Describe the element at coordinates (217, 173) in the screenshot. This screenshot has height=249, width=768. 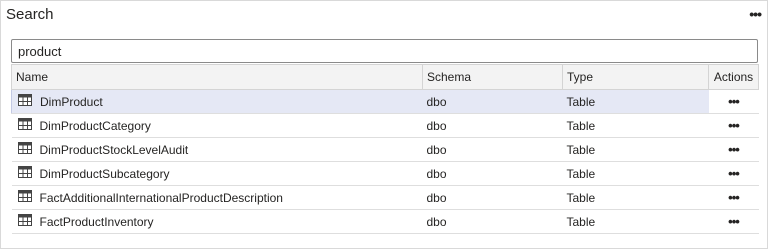
I see `cell-name: DimProductSubcategory` at that location.